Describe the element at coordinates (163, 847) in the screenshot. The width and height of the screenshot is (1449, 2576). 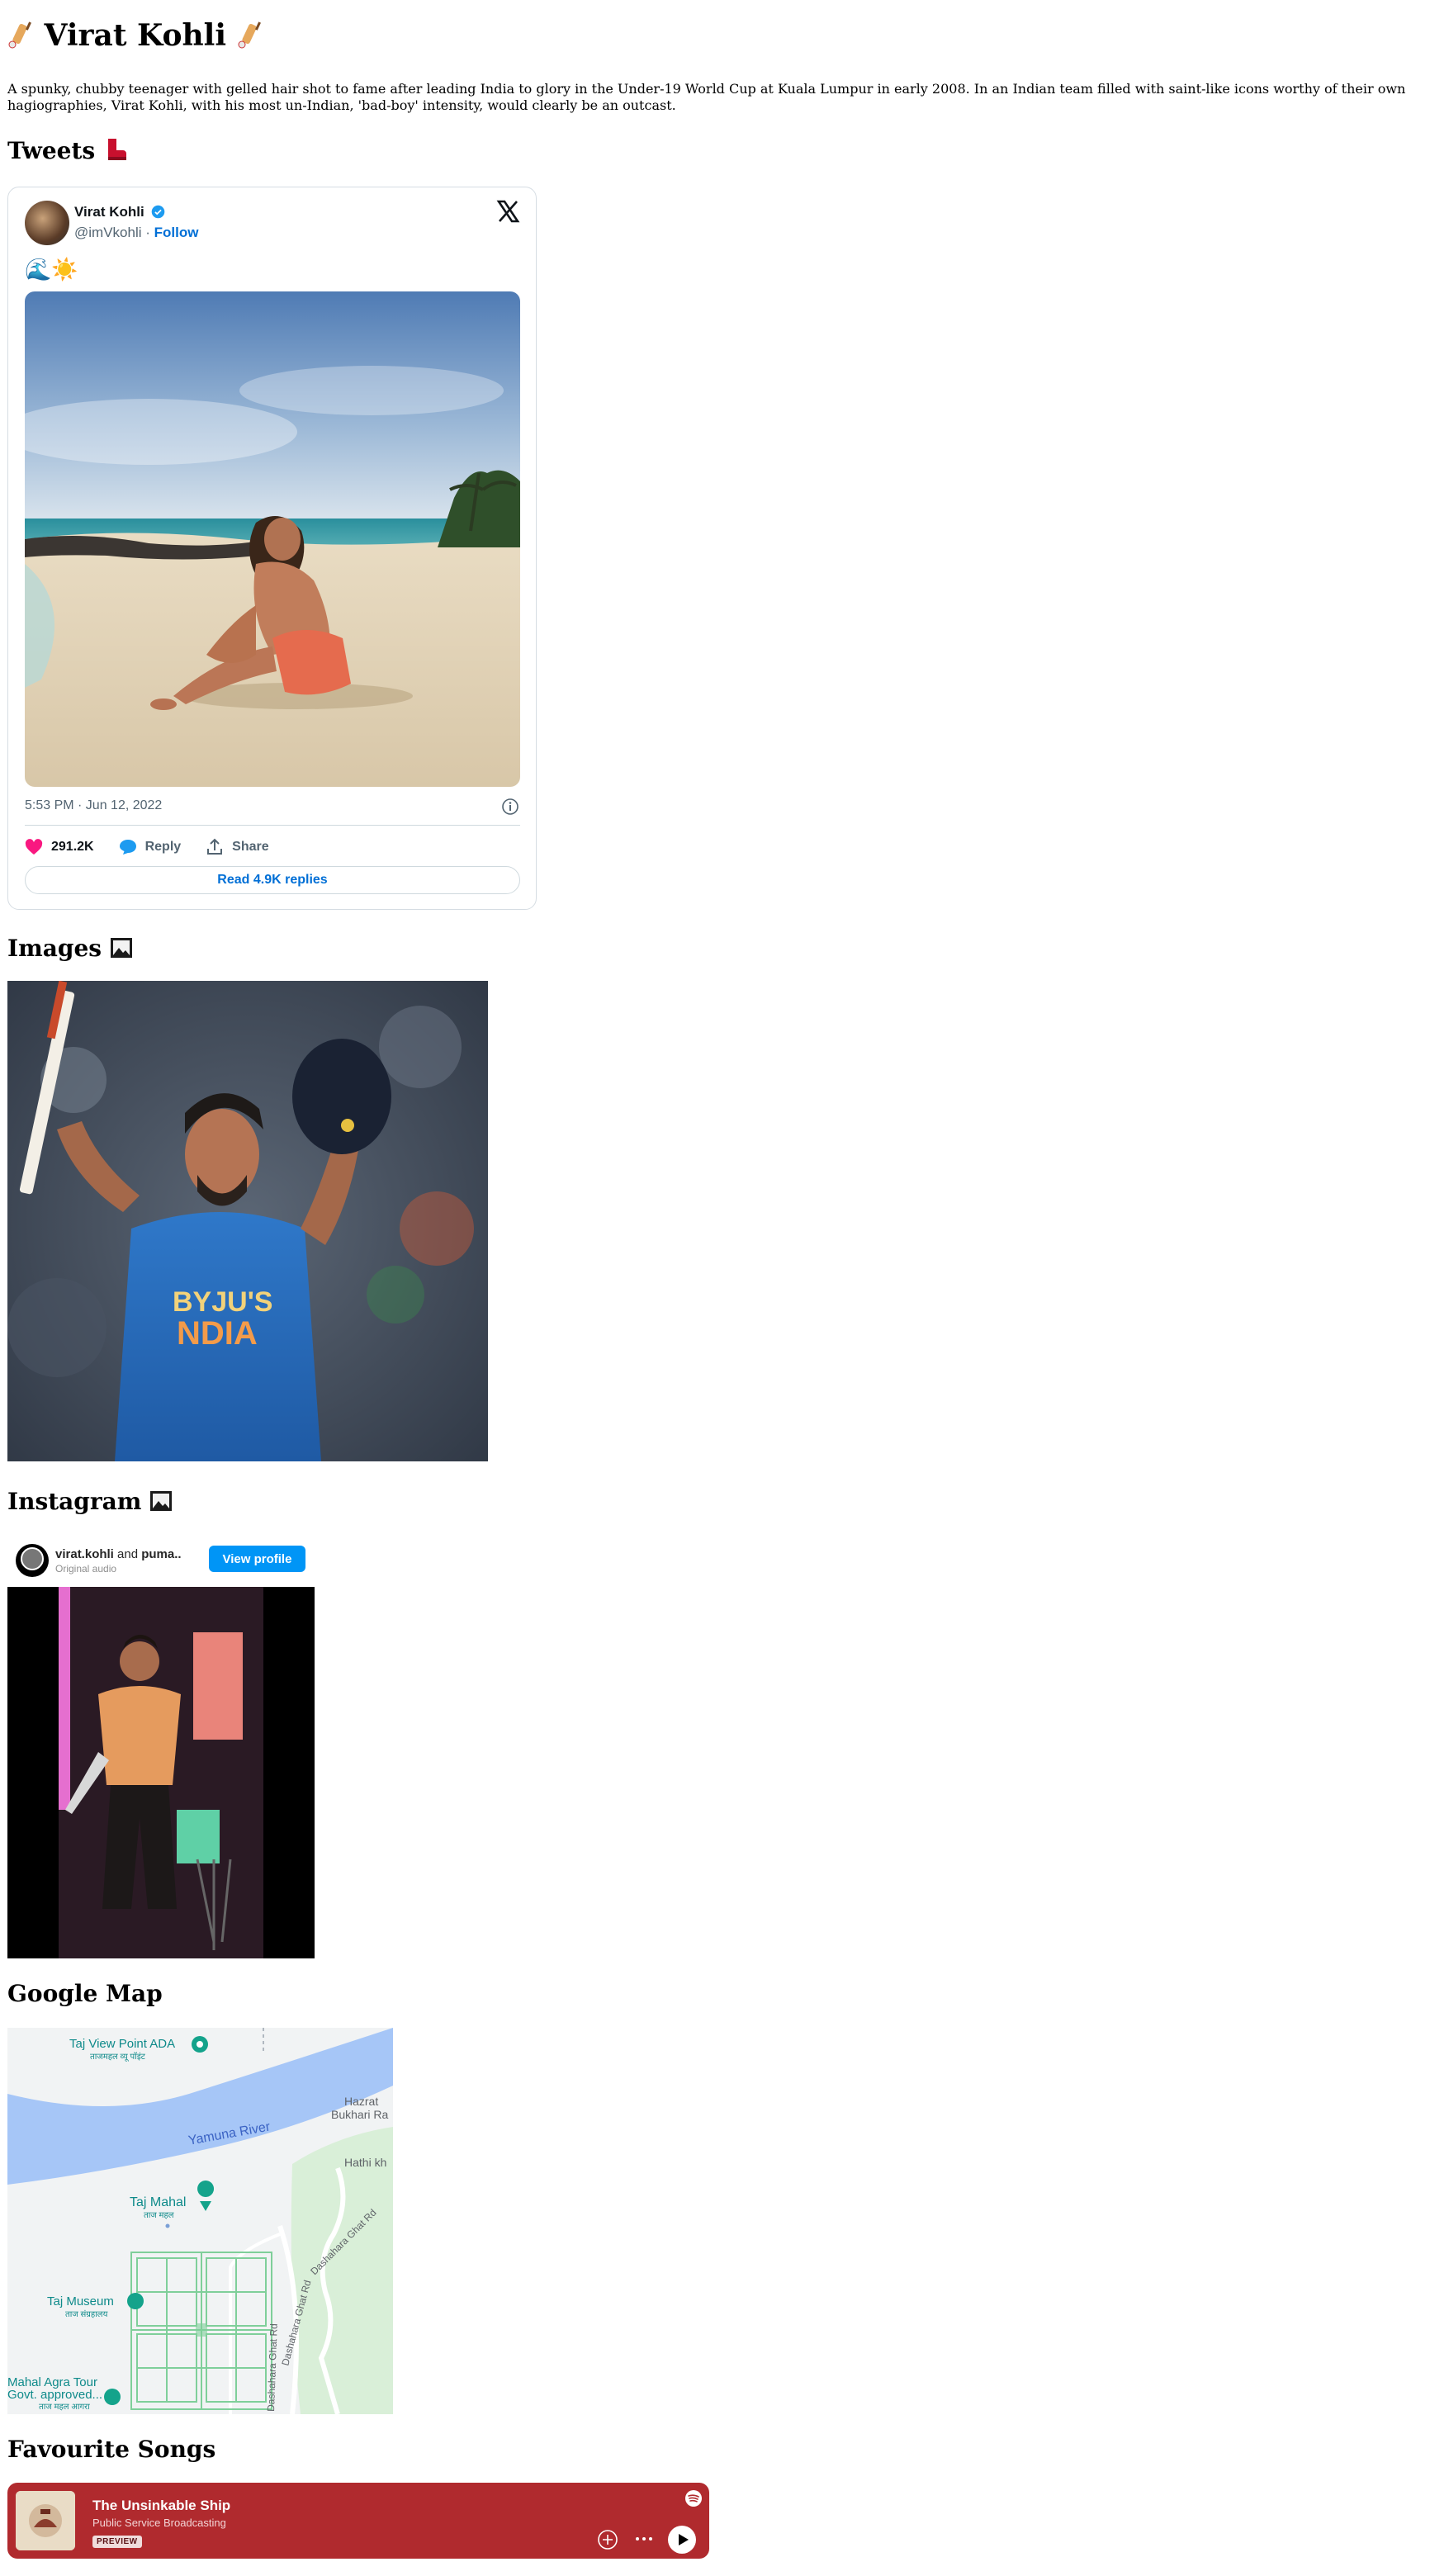
I see `reply-label: Reply` at that location.